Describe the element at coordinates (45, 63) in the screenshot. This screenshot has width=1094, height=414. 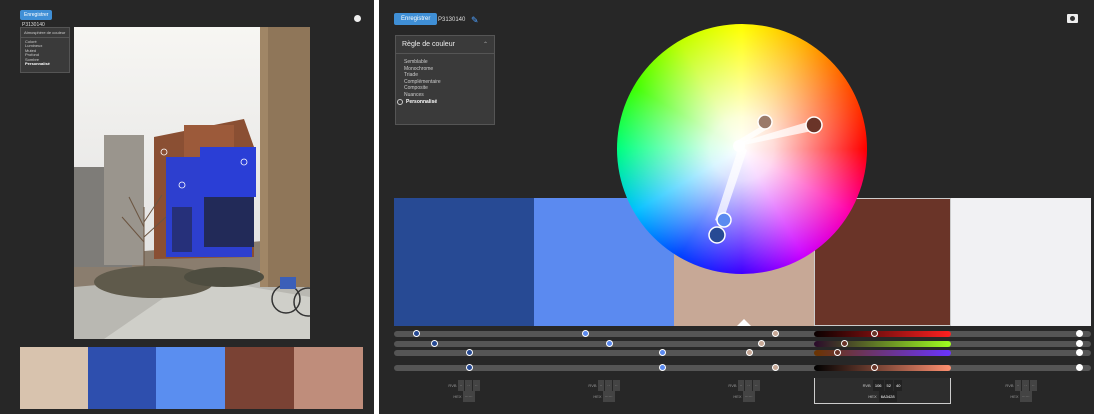
I see `mood-item-selected: Personnalisé` at that location.